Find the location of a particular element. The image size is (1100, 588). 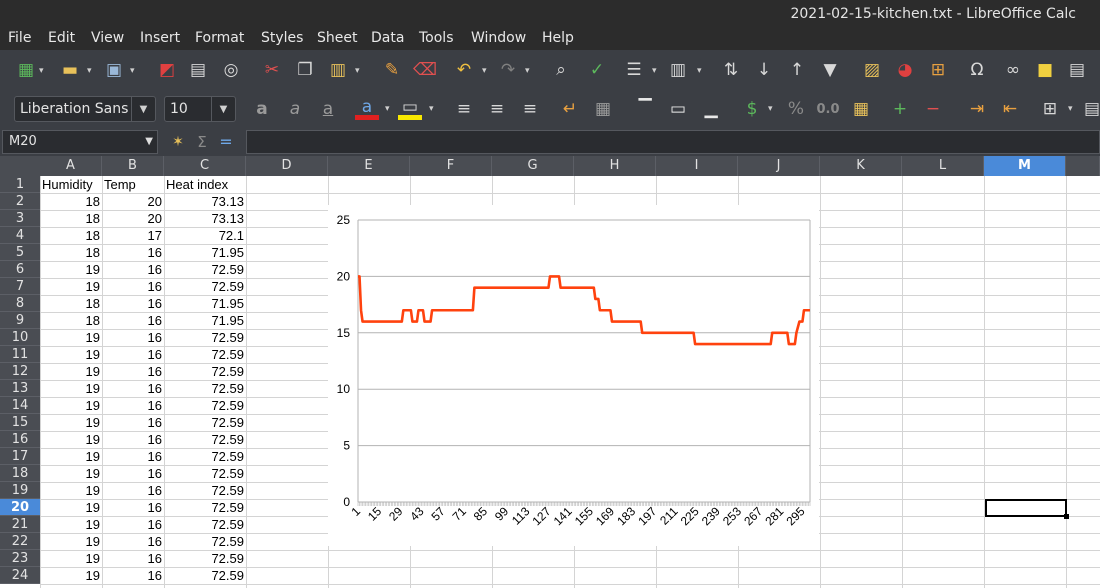

column-header: I is located at coordinates (697, 166).